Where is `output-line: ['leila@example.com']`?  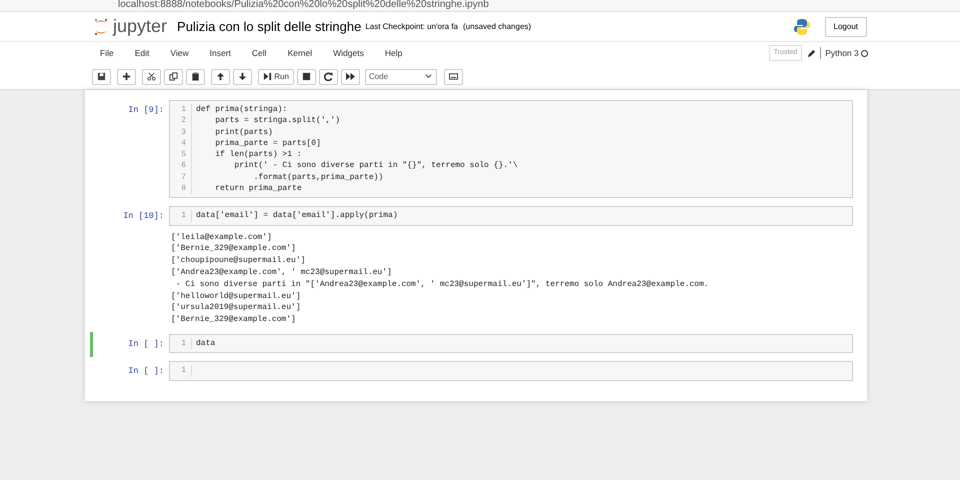 output-line: ['leila@example.com'] is located at coordinates (221, 238).